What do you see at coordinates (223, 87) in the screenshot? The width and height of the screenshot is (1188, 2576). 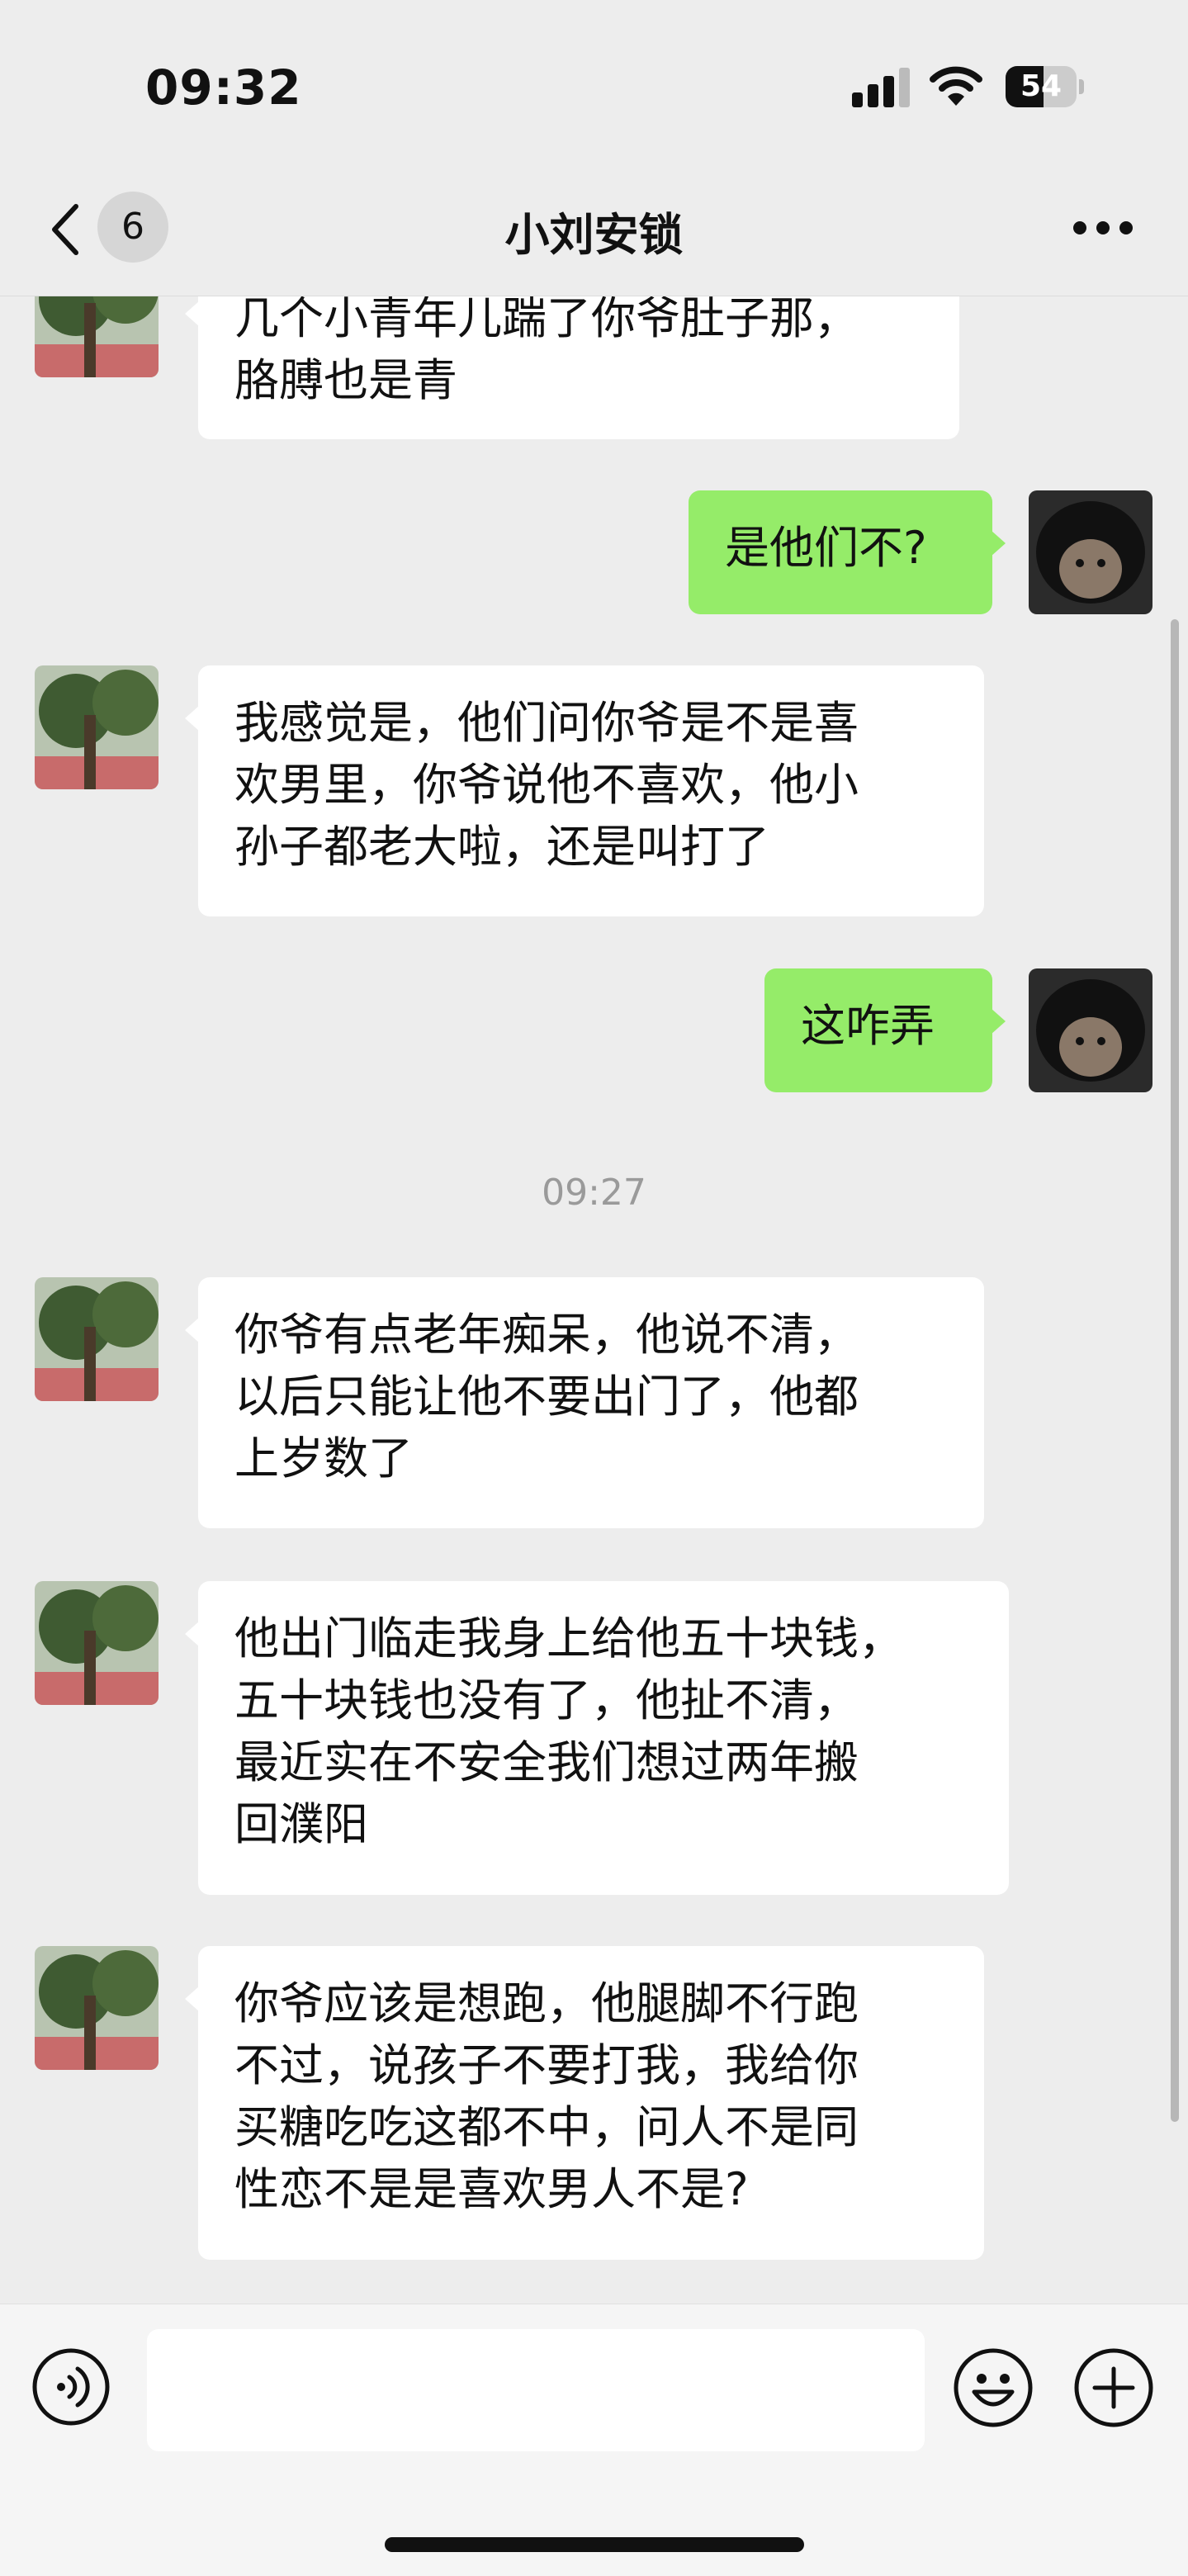 I see `status-time: 09:32` at bounding box center [223, 87].